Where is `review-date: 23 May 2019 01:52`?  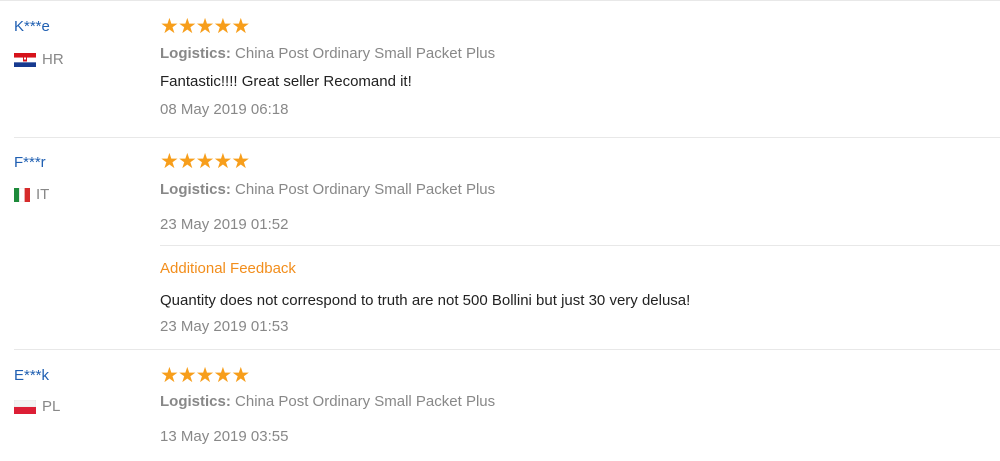 review-date: 23 May 2019 01:52 is located at coordinates (224, 224).